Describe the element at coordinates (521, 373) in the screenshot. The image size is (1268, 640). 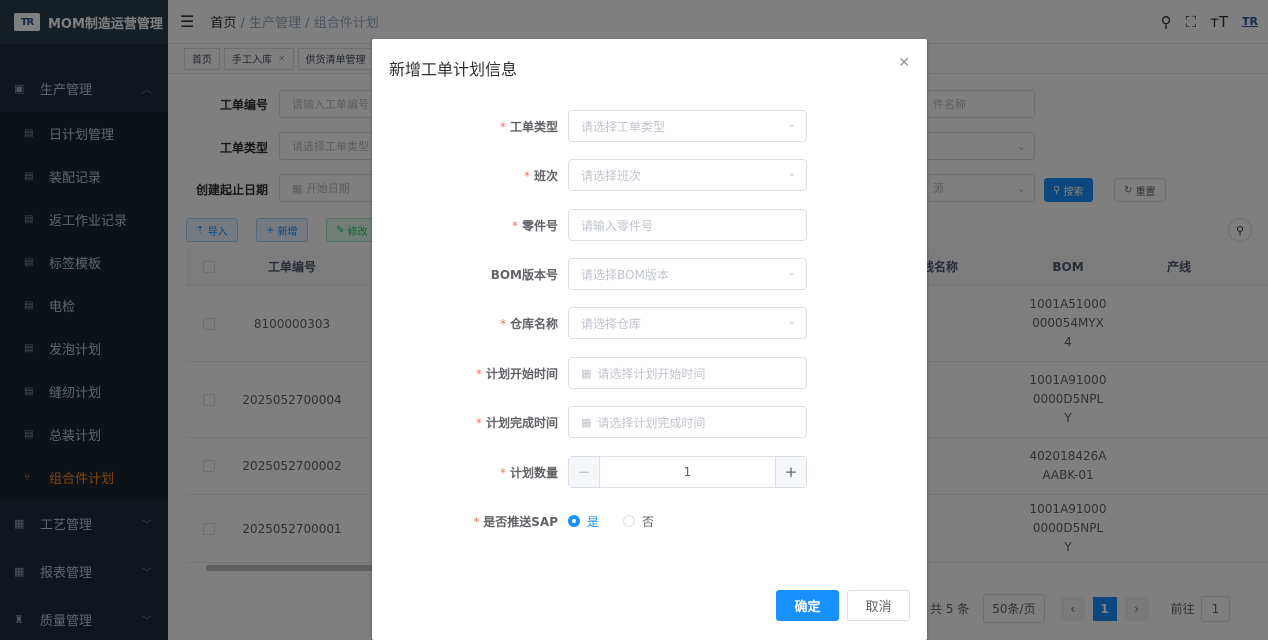
I see `plan-start-label: 计划开始时间` at that location.